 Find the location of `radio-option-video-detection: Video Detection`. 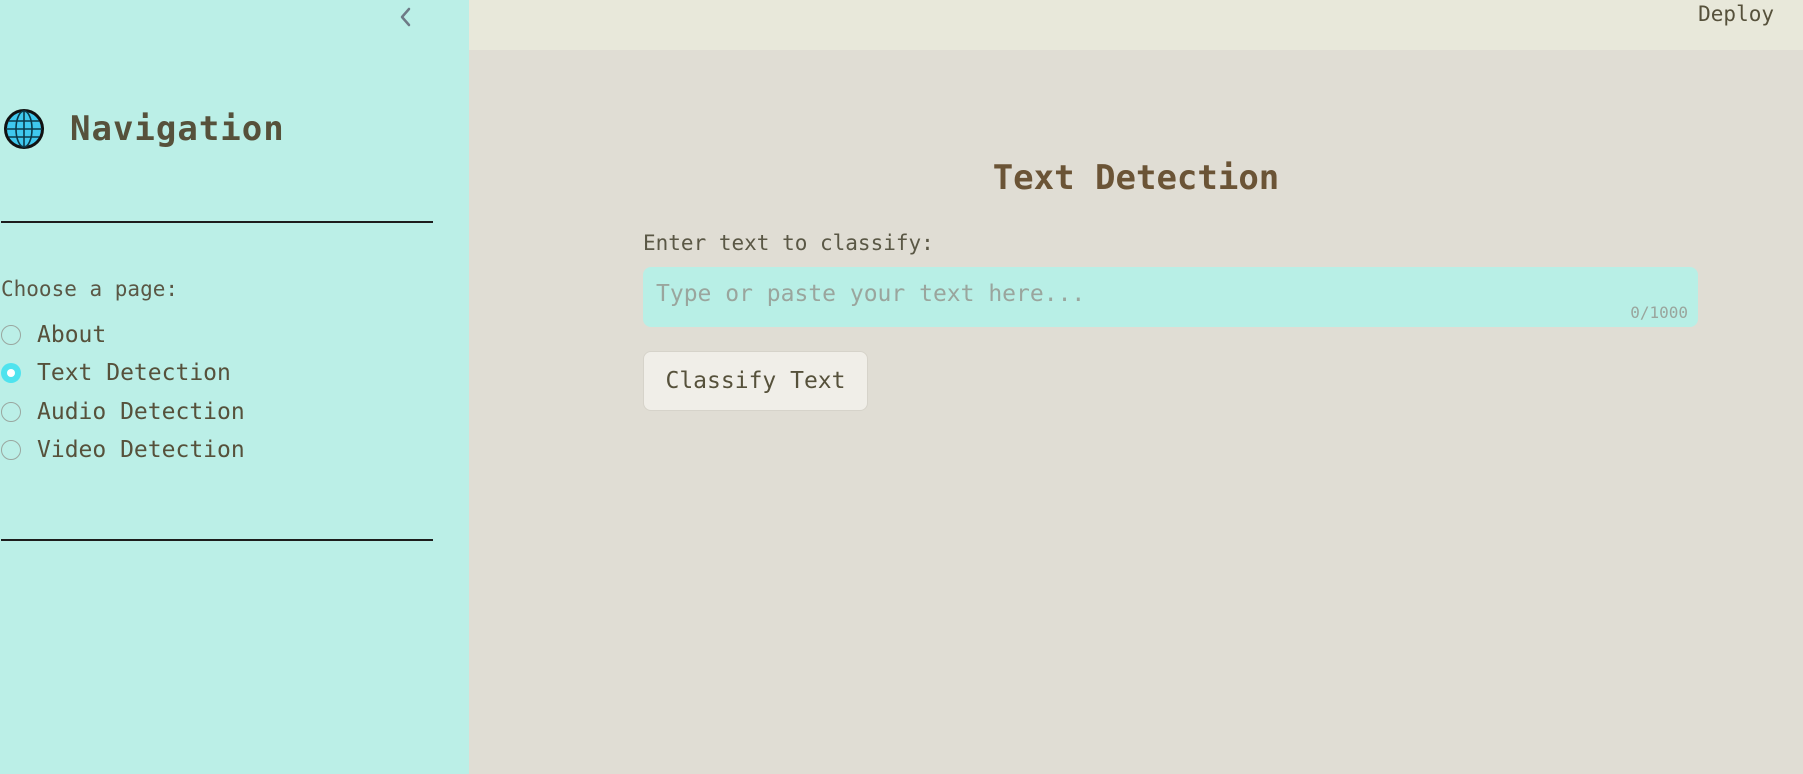

radio-option-video-detection: Video Detection is located at coordinates (123, 450).